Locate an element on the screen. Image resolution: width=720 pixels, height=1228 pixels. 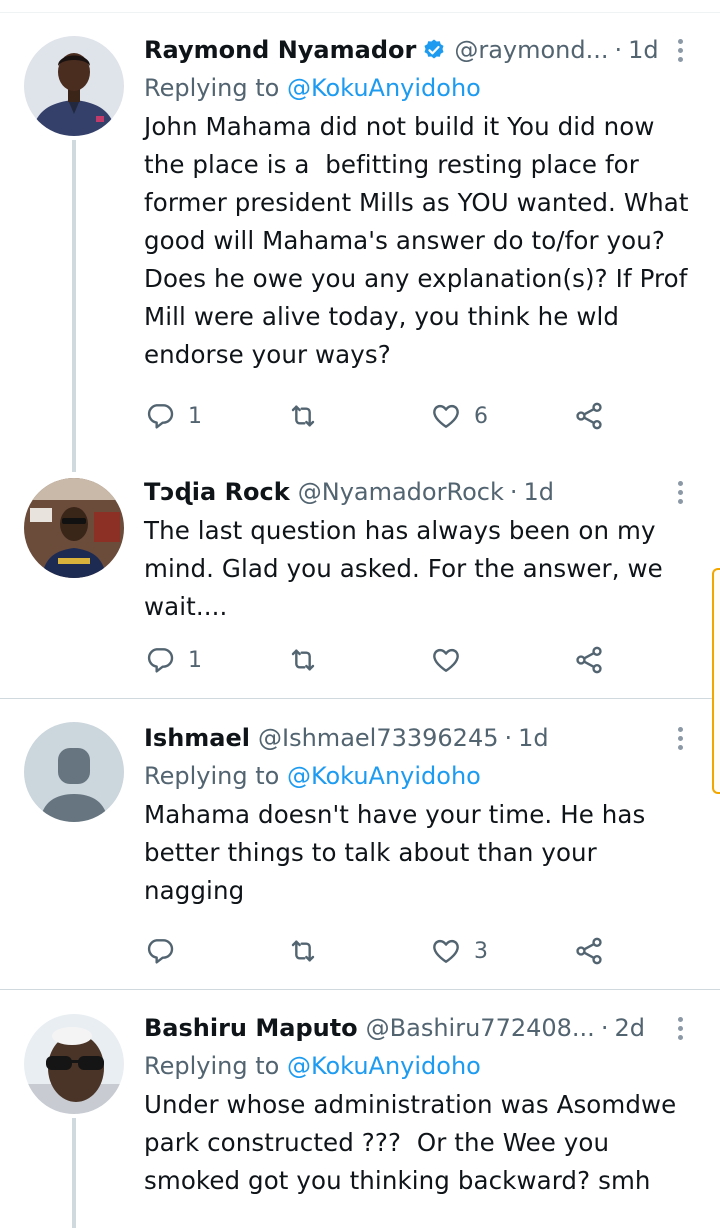
tweet-header: Ishmael @Ishmael73396245 · 1d is located at coordinates (418, 738).